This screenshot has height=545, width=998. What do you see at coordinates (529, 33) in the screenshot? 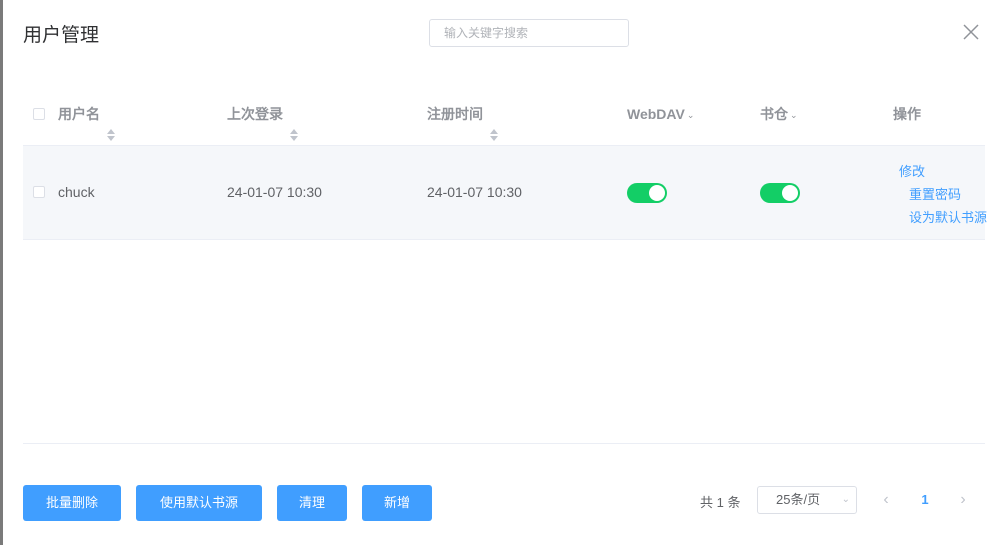
I see `search-input` at bounding box center [529, 33].